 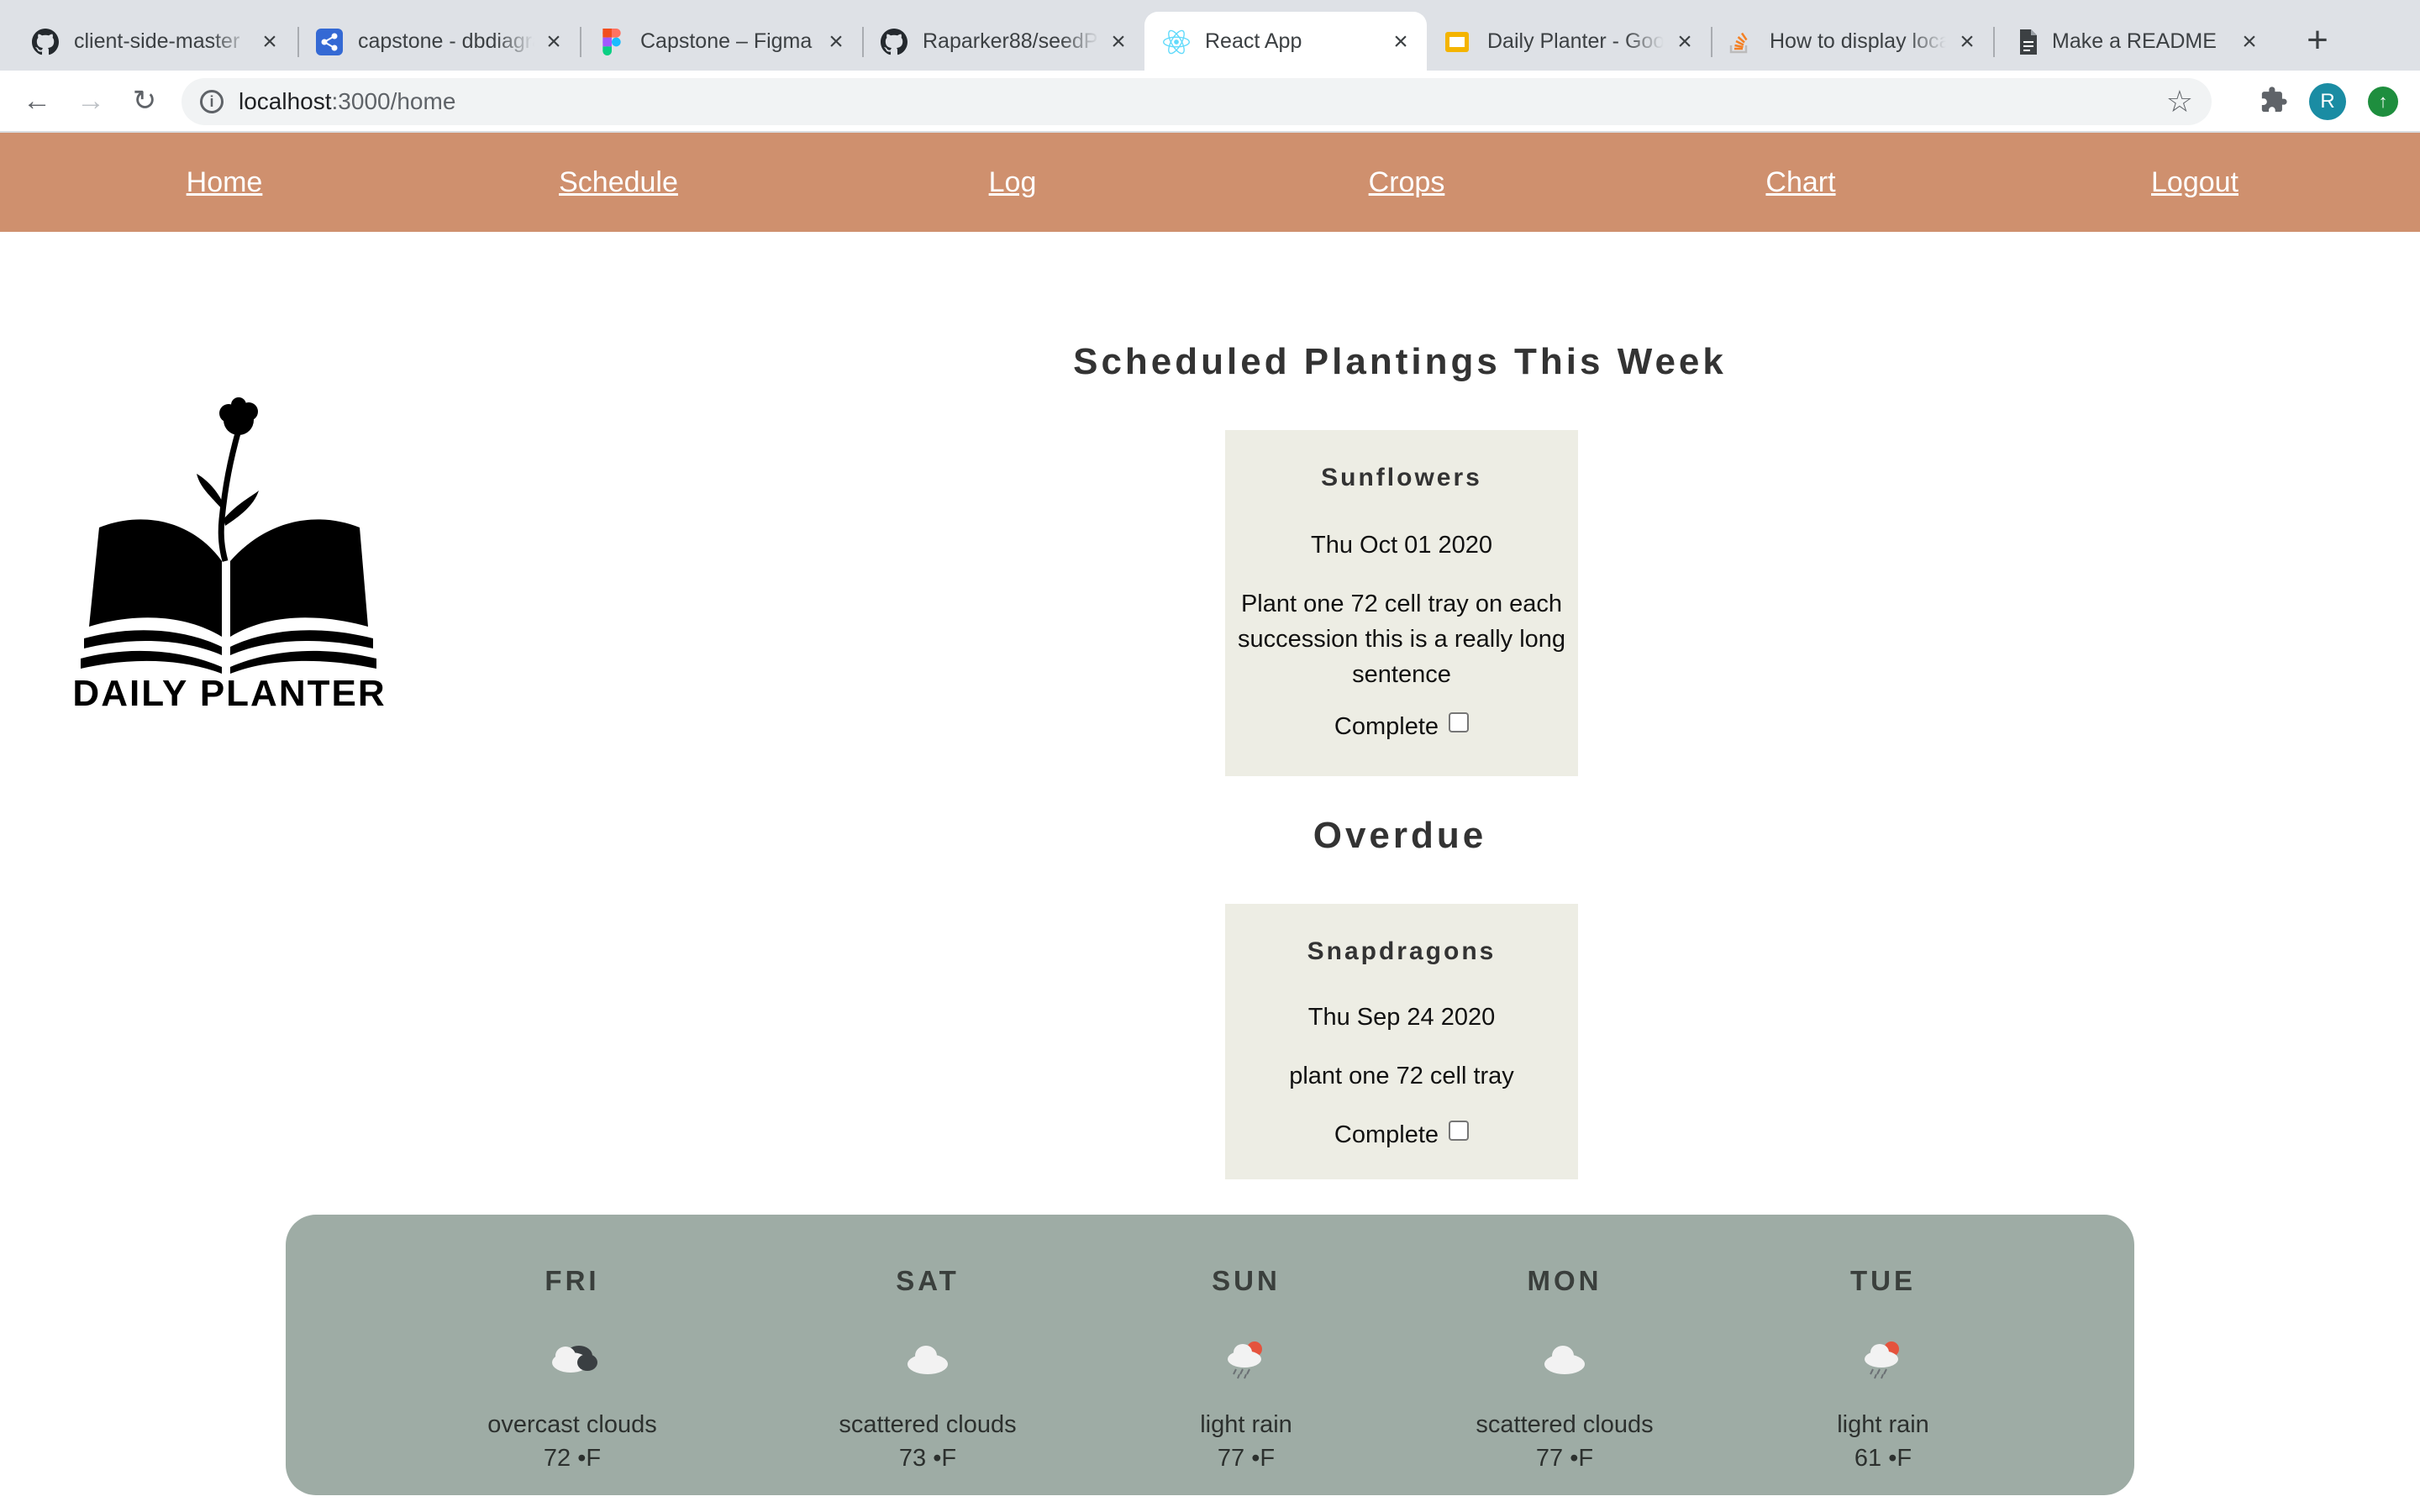 I want to click on planting-date: Thu Oct 01 2020, so click(x=1402, y=545).